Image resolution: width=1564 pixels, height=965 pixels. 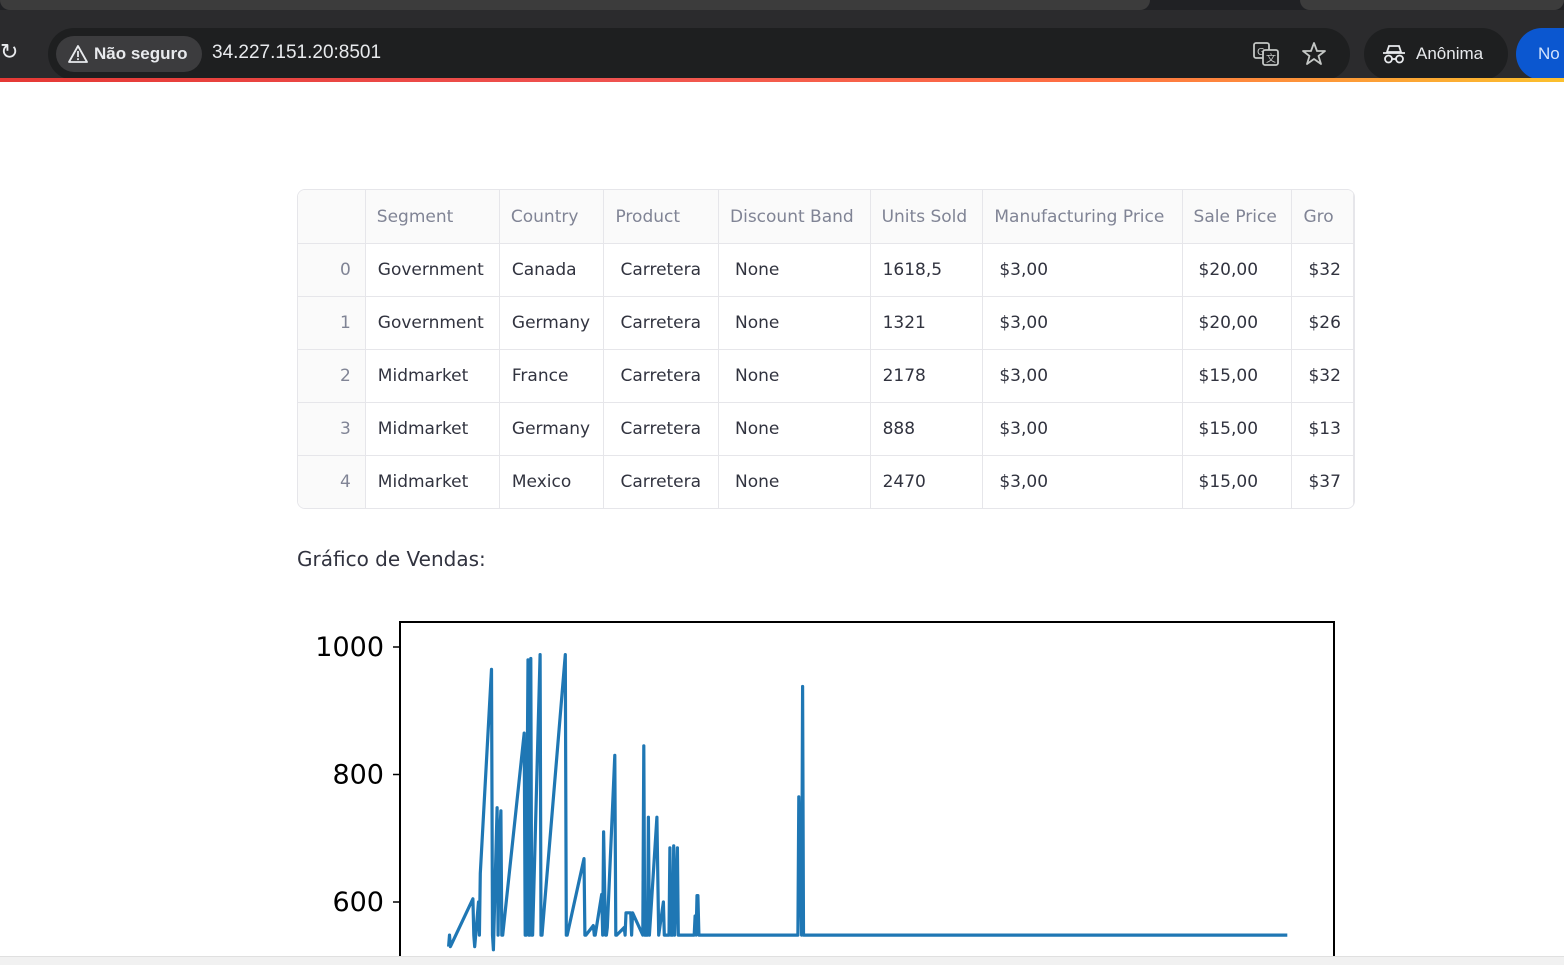 What do you see at coordinates (699, 54) in the screenshot?
I see `address-bar: Não seguro 34.227.151.20:8501 G文` at bounding box center [699, 54].